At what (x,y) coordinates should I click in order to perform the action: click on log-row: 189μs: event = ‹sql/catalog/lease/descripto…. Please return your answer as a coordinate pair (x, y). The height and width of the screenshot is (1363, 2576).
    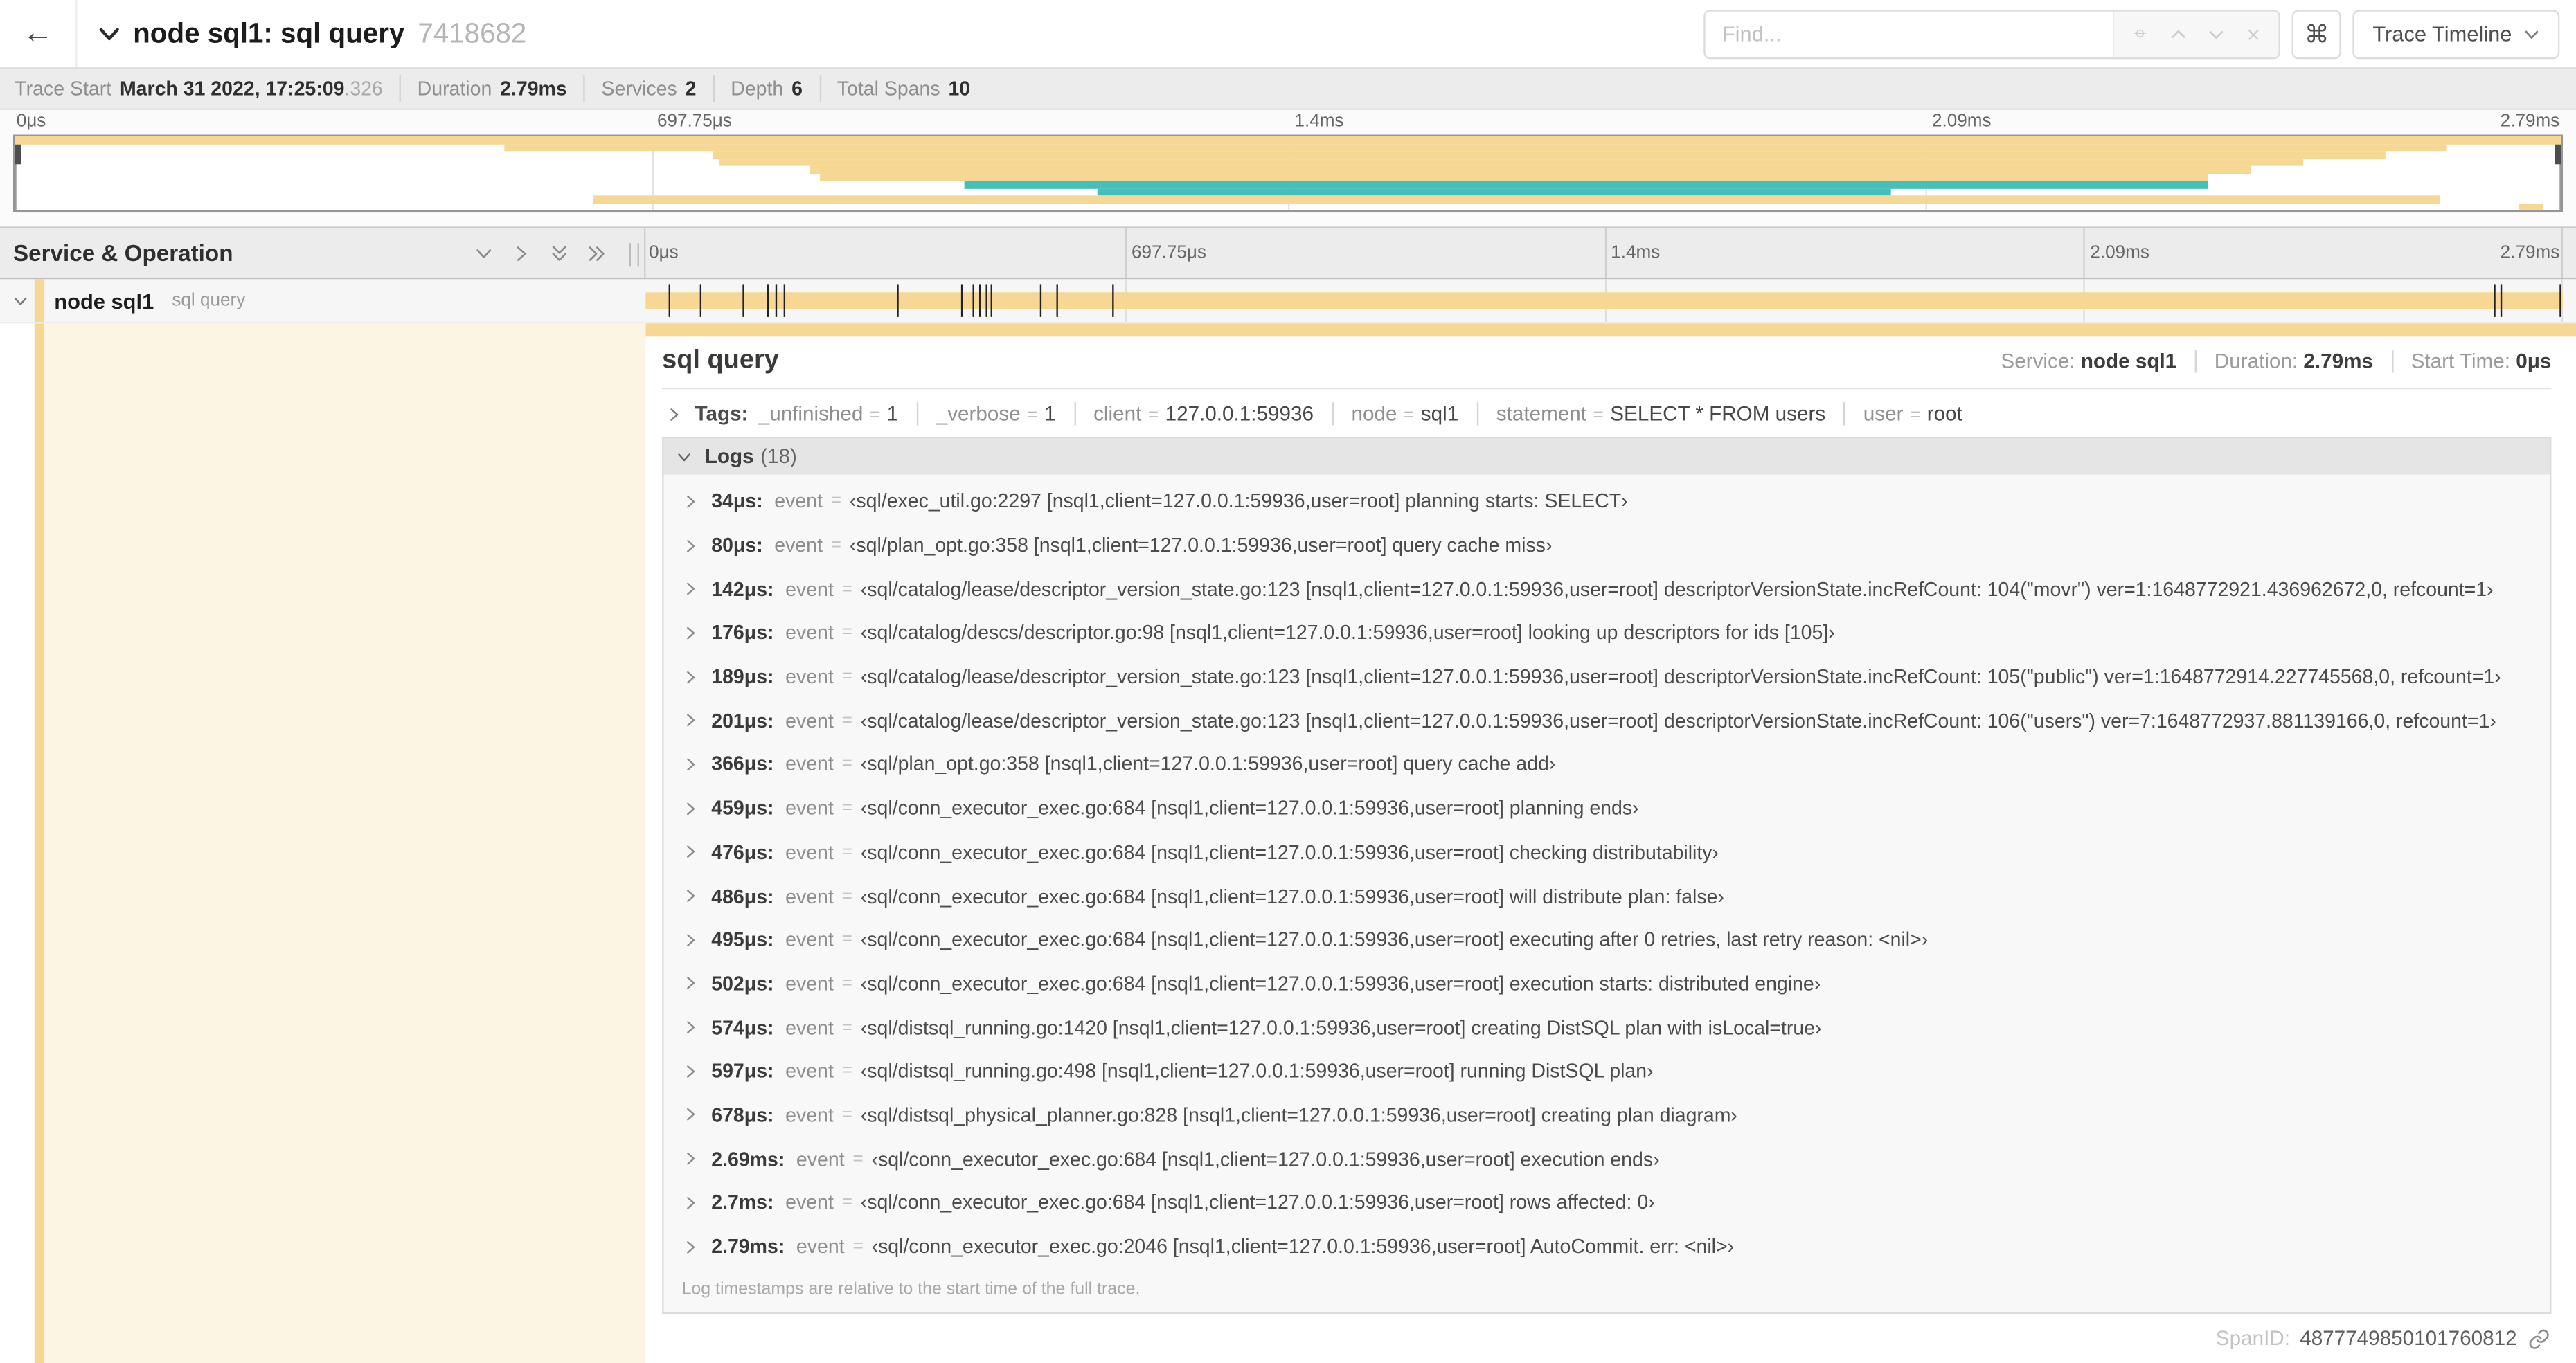
    Looking at the image, I should click on (1616, 677).